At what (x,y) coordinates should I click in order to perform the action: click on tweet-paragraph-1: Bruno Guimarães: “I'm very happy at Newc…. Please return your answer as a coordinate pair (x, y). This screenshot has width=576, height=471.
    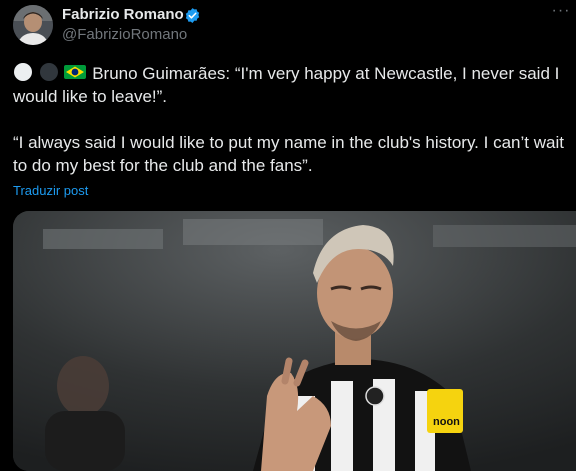
    Looking at the image, I should click on (290, 85).